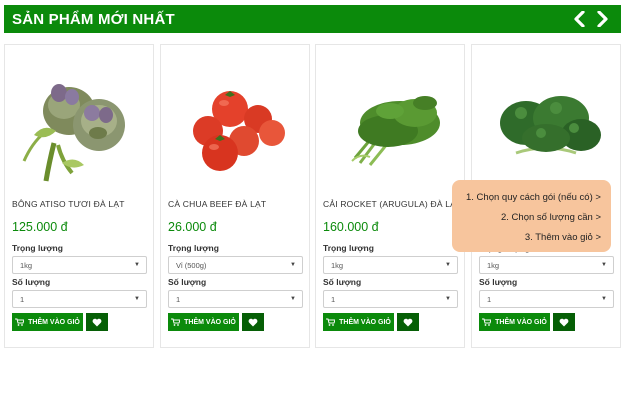  I want to click on product-price: 160.000 đ, so click(351, 227).